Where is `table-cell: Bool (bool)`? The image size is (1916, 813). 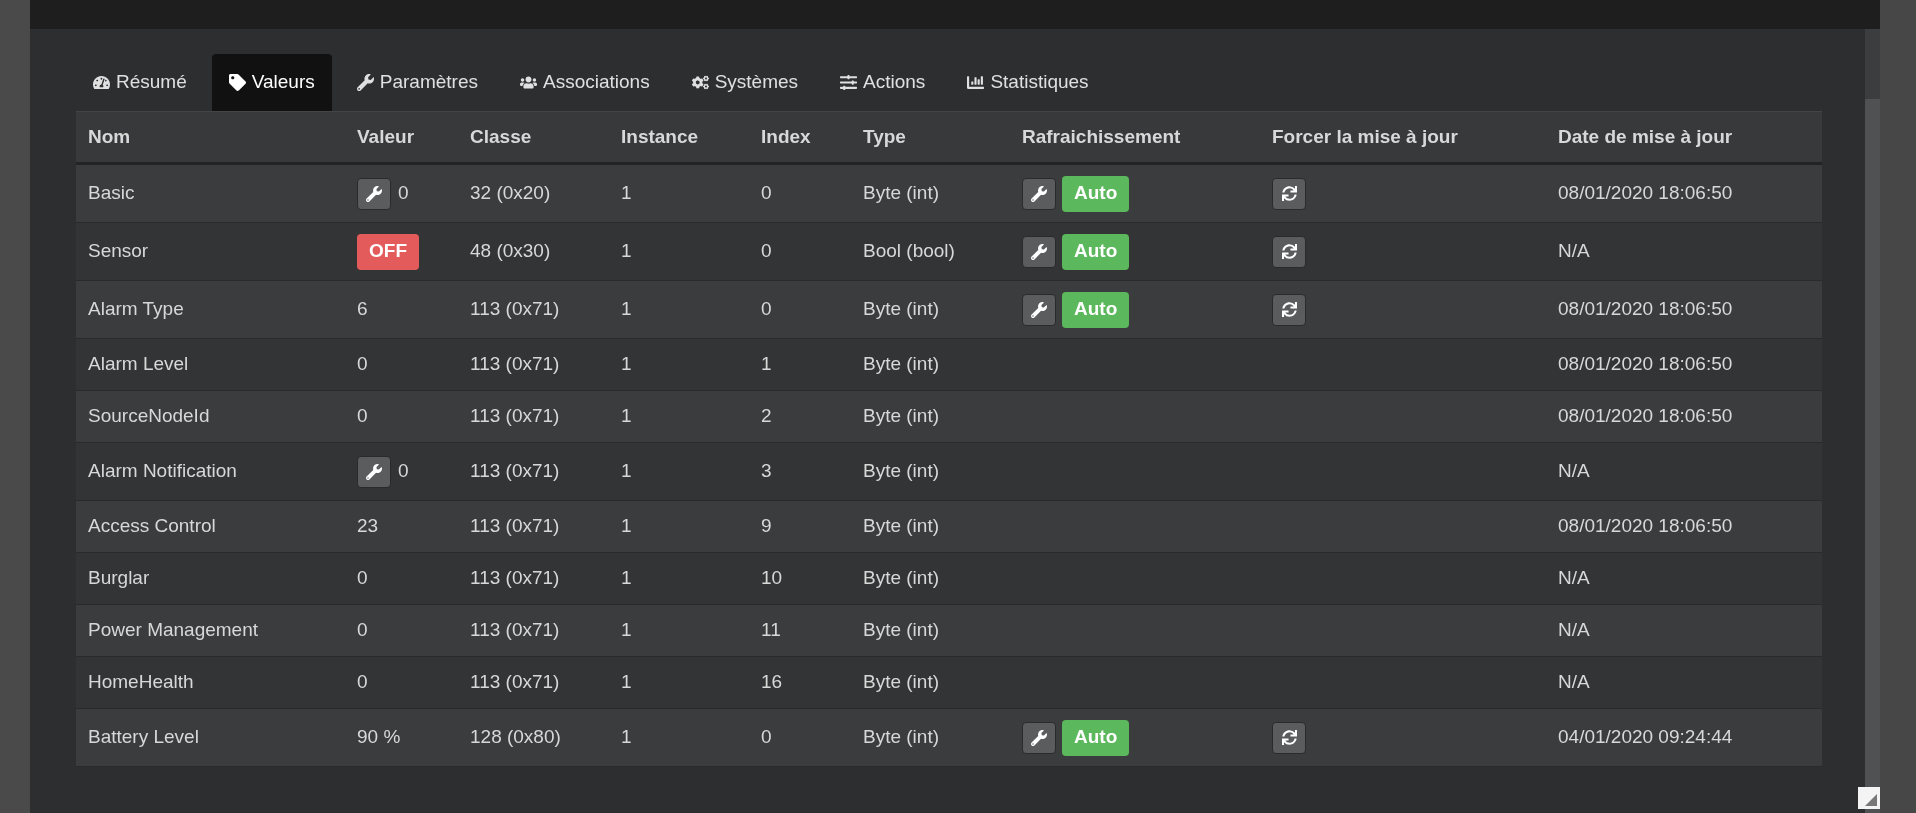 table-cell: Bool (bool) is located at coordinates (909, 251).